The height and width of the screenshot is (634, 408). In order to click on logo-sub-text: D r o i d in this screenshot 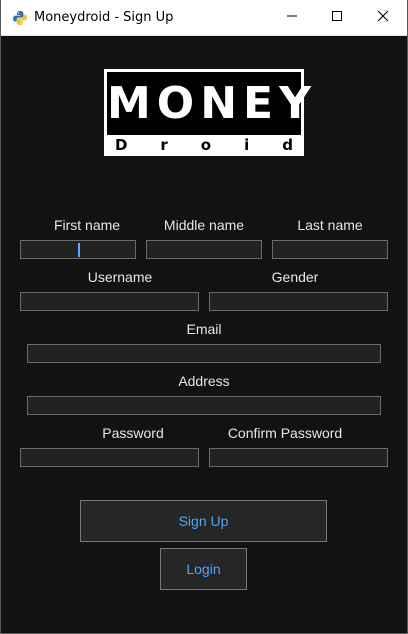, I will do `click(204, 145)`.